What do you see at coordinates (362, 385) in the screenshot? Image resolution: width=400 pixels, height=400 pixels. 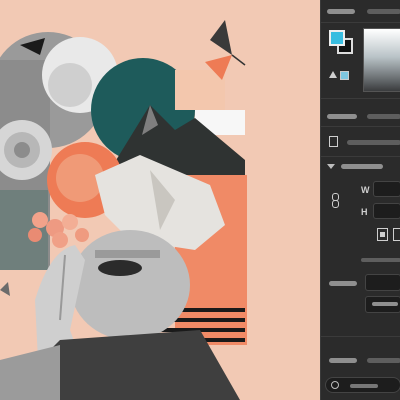 I see `search-input` at bounding box center [362, 385].